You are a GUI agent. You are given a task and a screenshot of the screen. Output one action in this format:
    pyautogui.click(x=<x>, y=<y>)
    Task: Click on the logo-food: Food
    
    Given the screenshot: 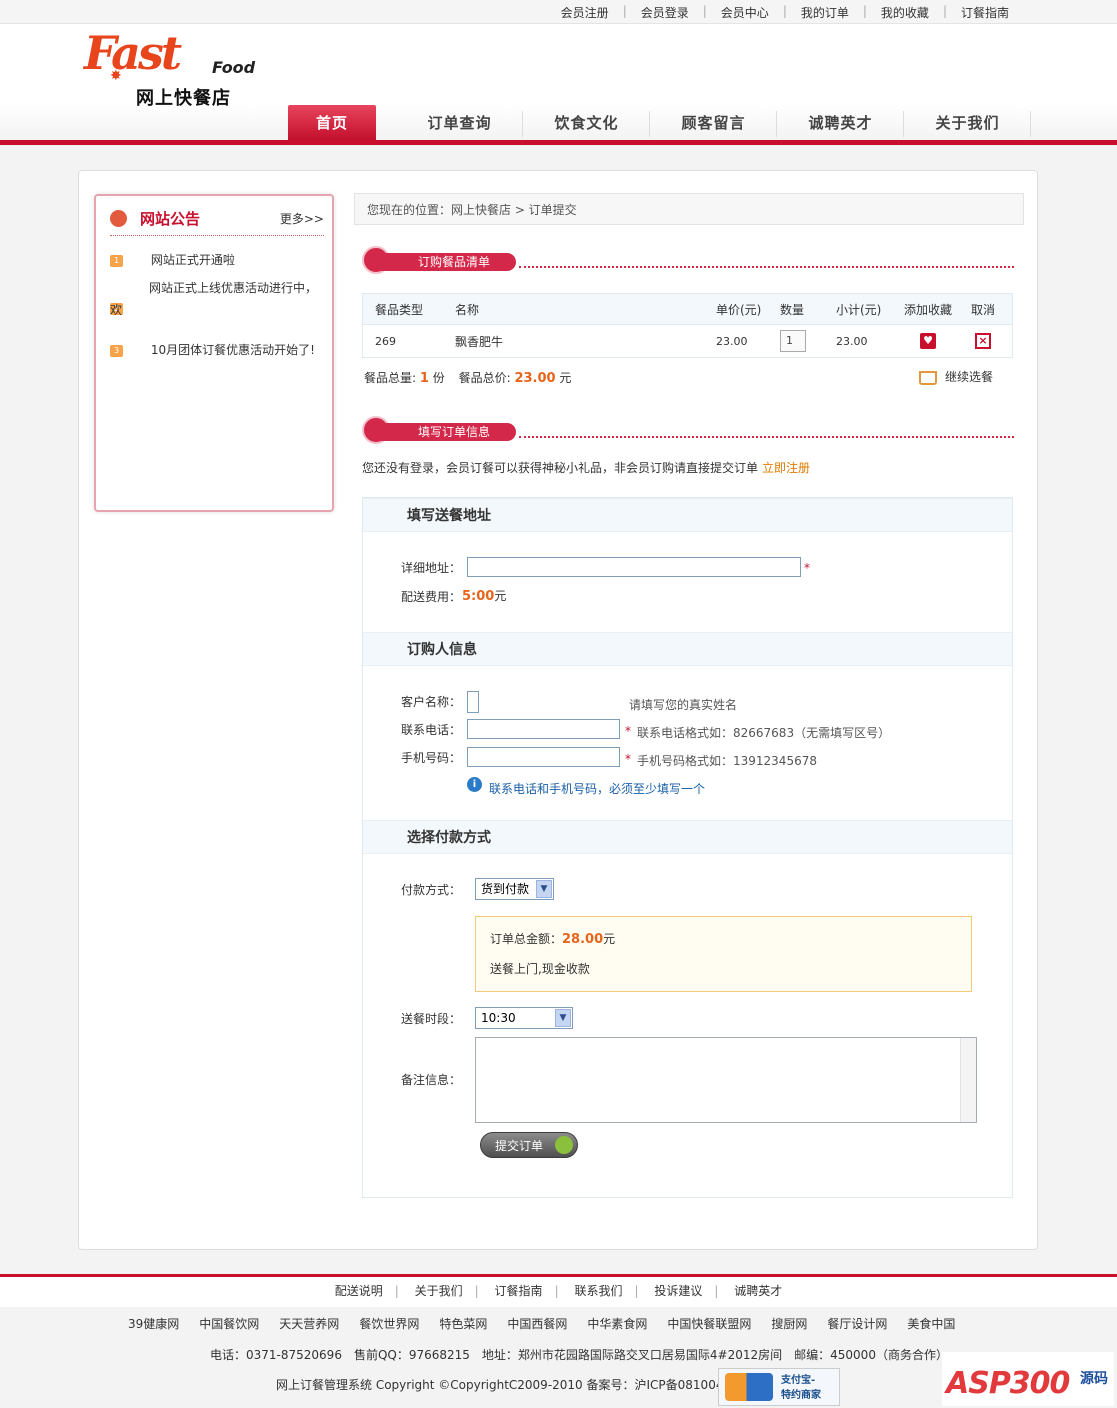 What is the action you would take?
    pyautogui.click(x=234, y=67)
    